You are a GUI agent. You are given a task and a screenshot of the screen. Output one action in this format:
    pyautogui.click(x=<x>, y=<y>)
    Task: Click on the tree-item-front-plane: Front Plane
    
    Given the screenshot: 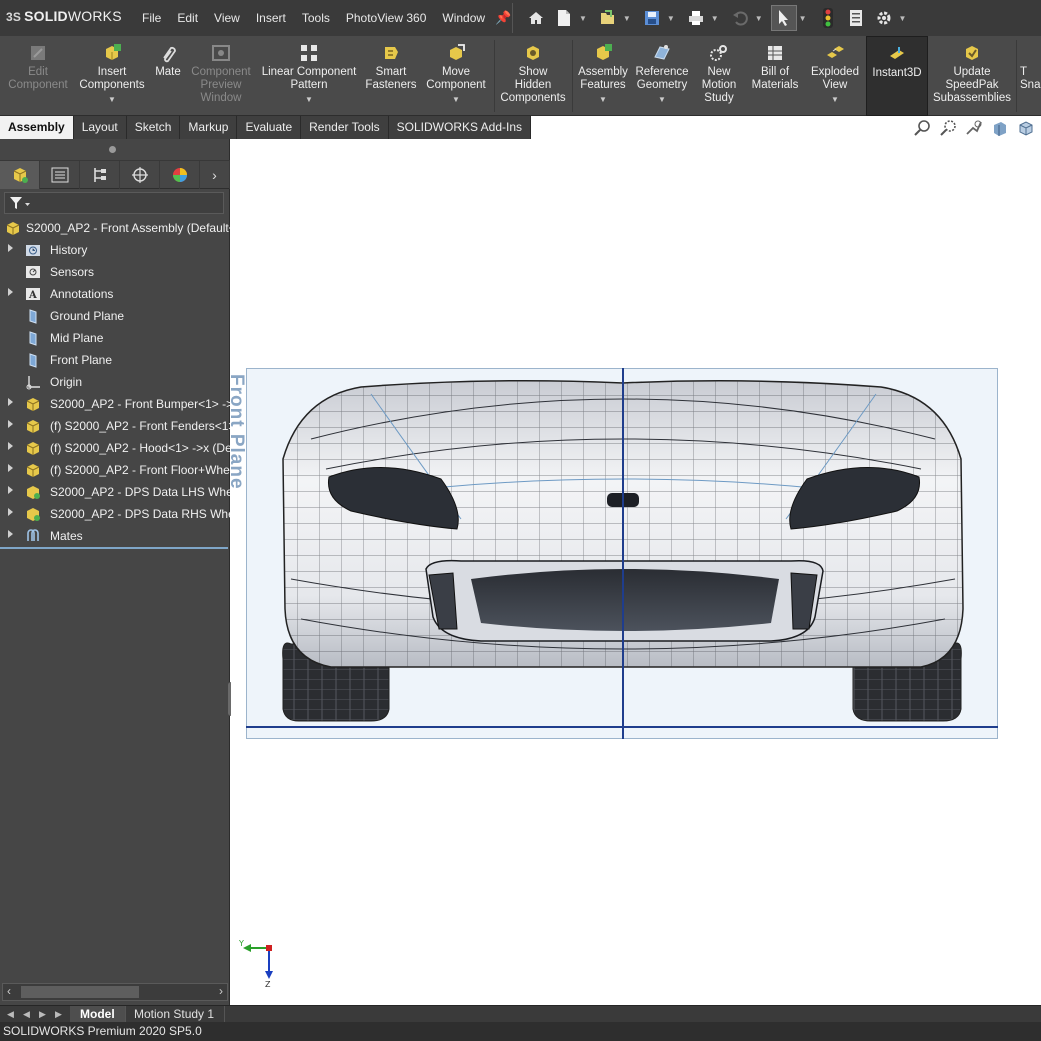 What is the action you would take?
    pyautogui.click(x=115, y=360)
    